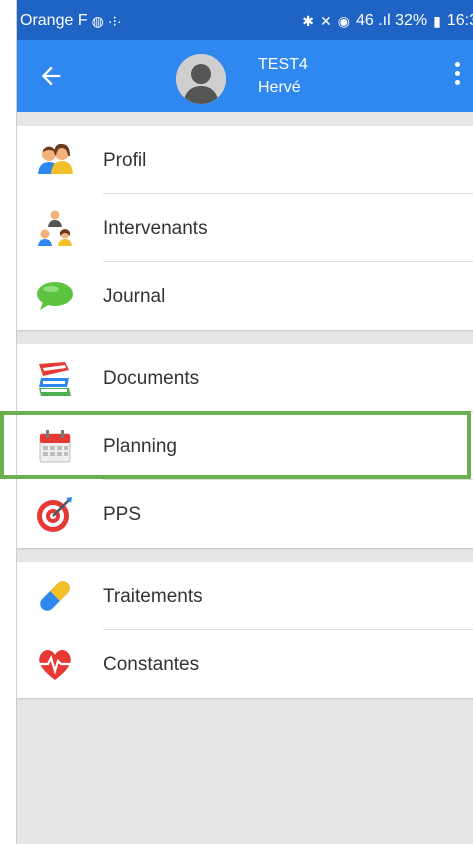 Image resolution: width=473 pixels, height=844 pixels. Describe the element at coordinates (245, 596) in the screenshot. I see `menu-item-traitements: Traitements` at that location.